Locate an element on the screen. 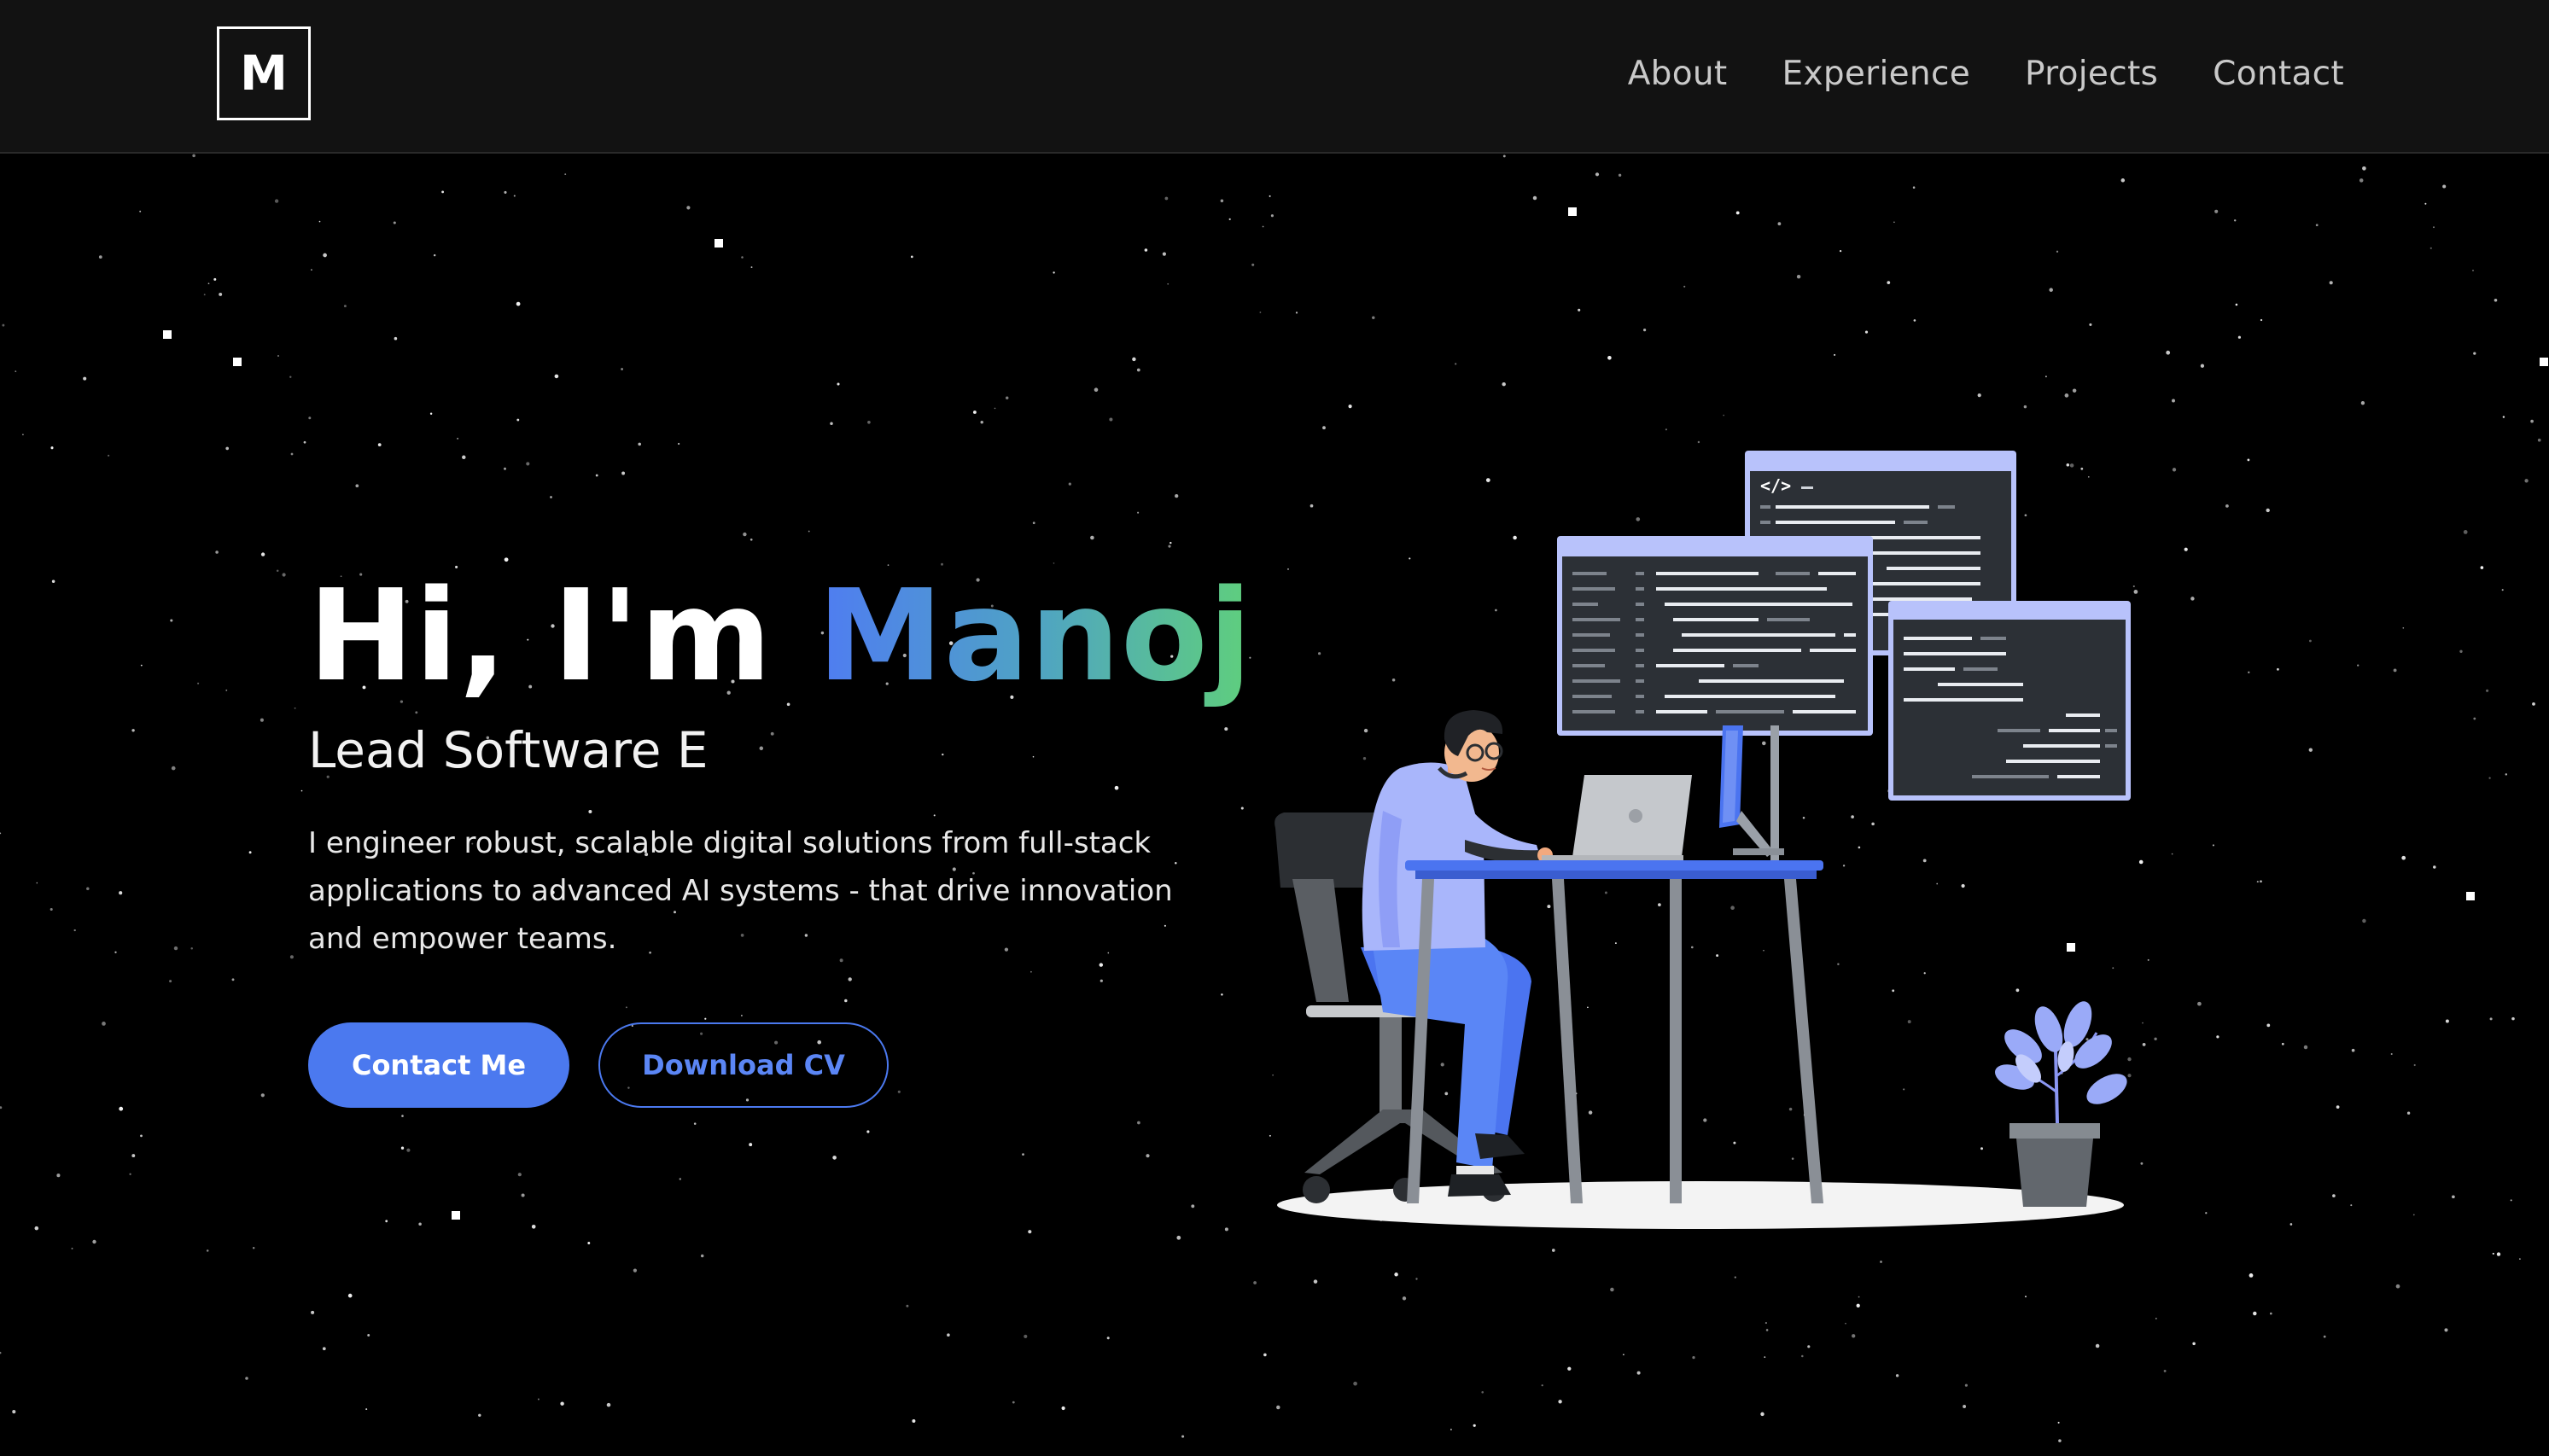 The width and height of the screenshot is (2549, 1456). nav-link-experience: Experience is located at coordinates (1876, 74).